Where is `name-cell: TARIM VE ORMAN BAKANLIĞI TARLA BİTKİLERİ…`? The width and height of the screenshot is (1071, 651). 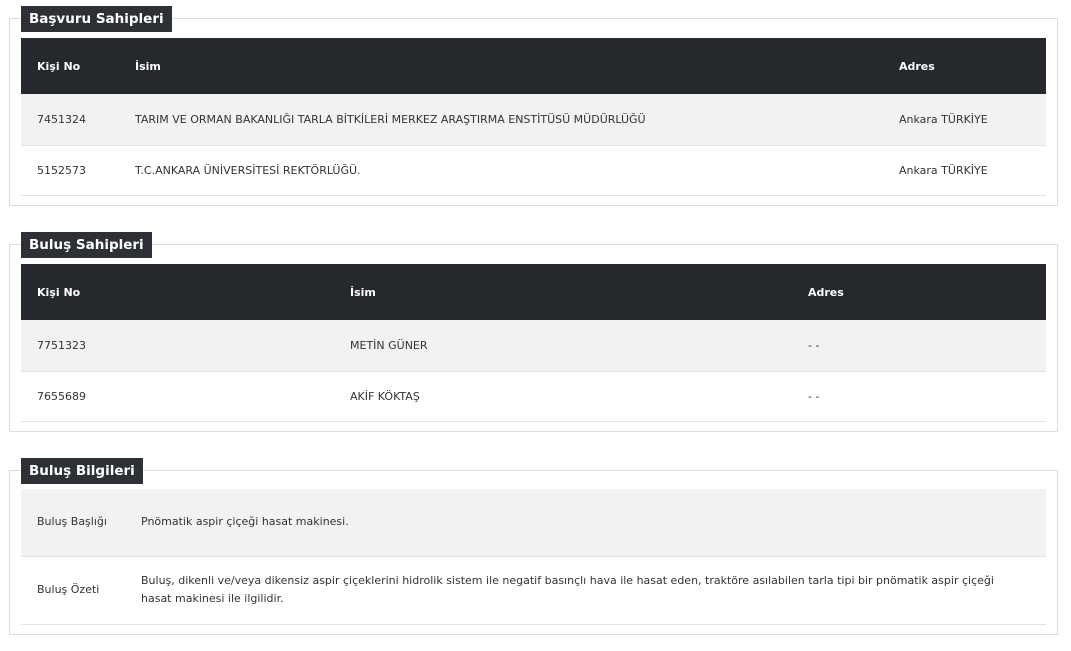 name-cell: TARIM VE ORMAN BAKANLIĞI TARLA BİTKİLERİ… is located at coordinates (501, 120).